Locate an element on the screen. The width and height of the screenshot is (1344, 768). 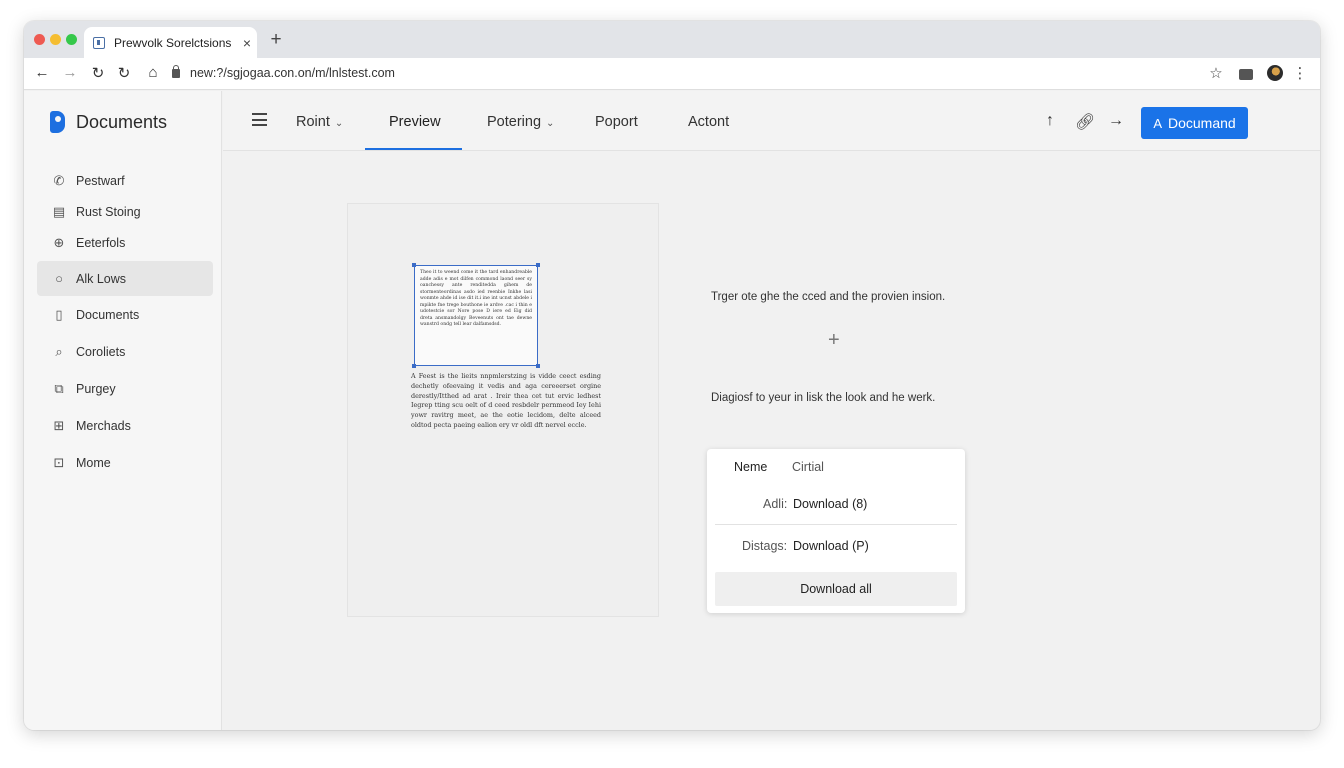
sidebar-item-alk-lows: ○ Alk Lows is located at coordinates (125, 278).